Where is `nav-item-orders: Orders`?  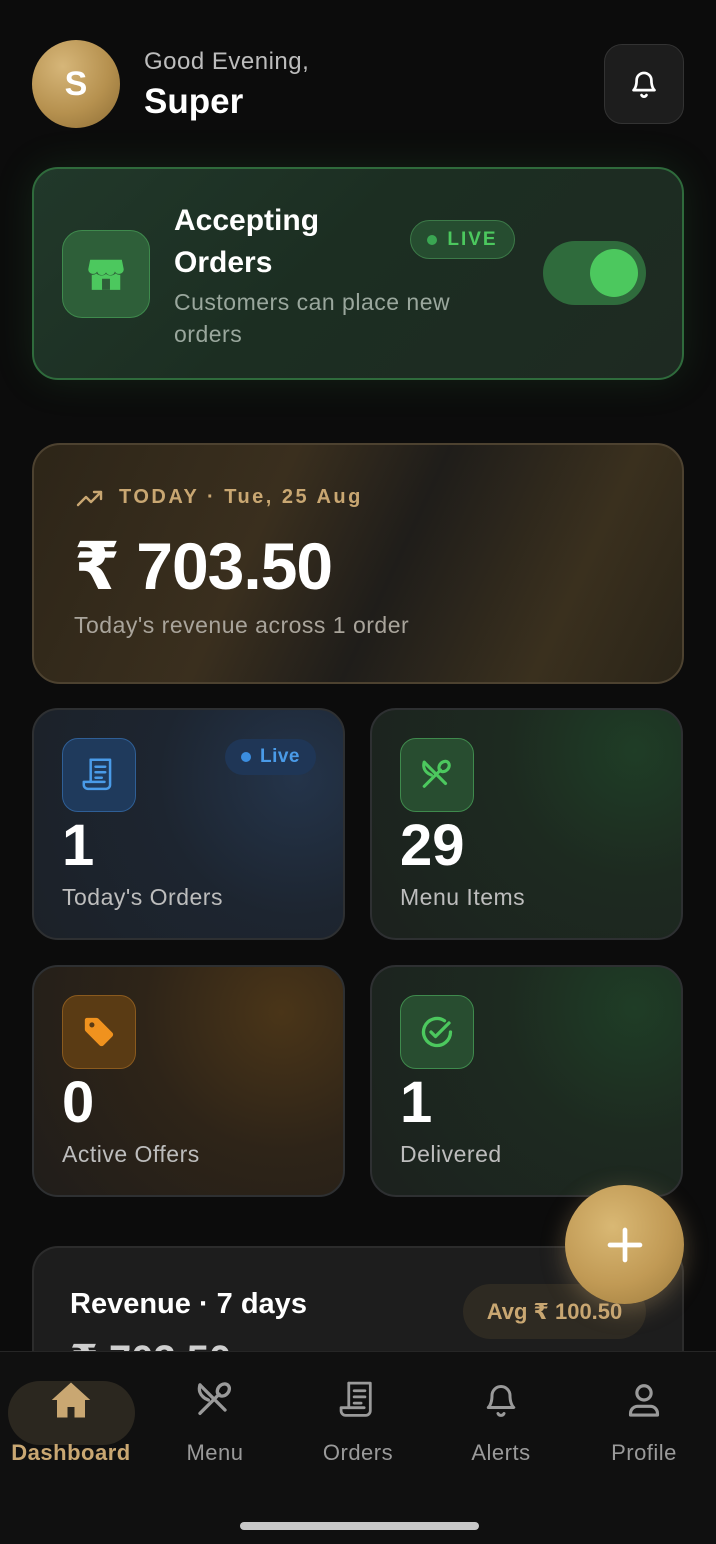
nav-item-orders: Orders is located at coordinates (358, 1423).